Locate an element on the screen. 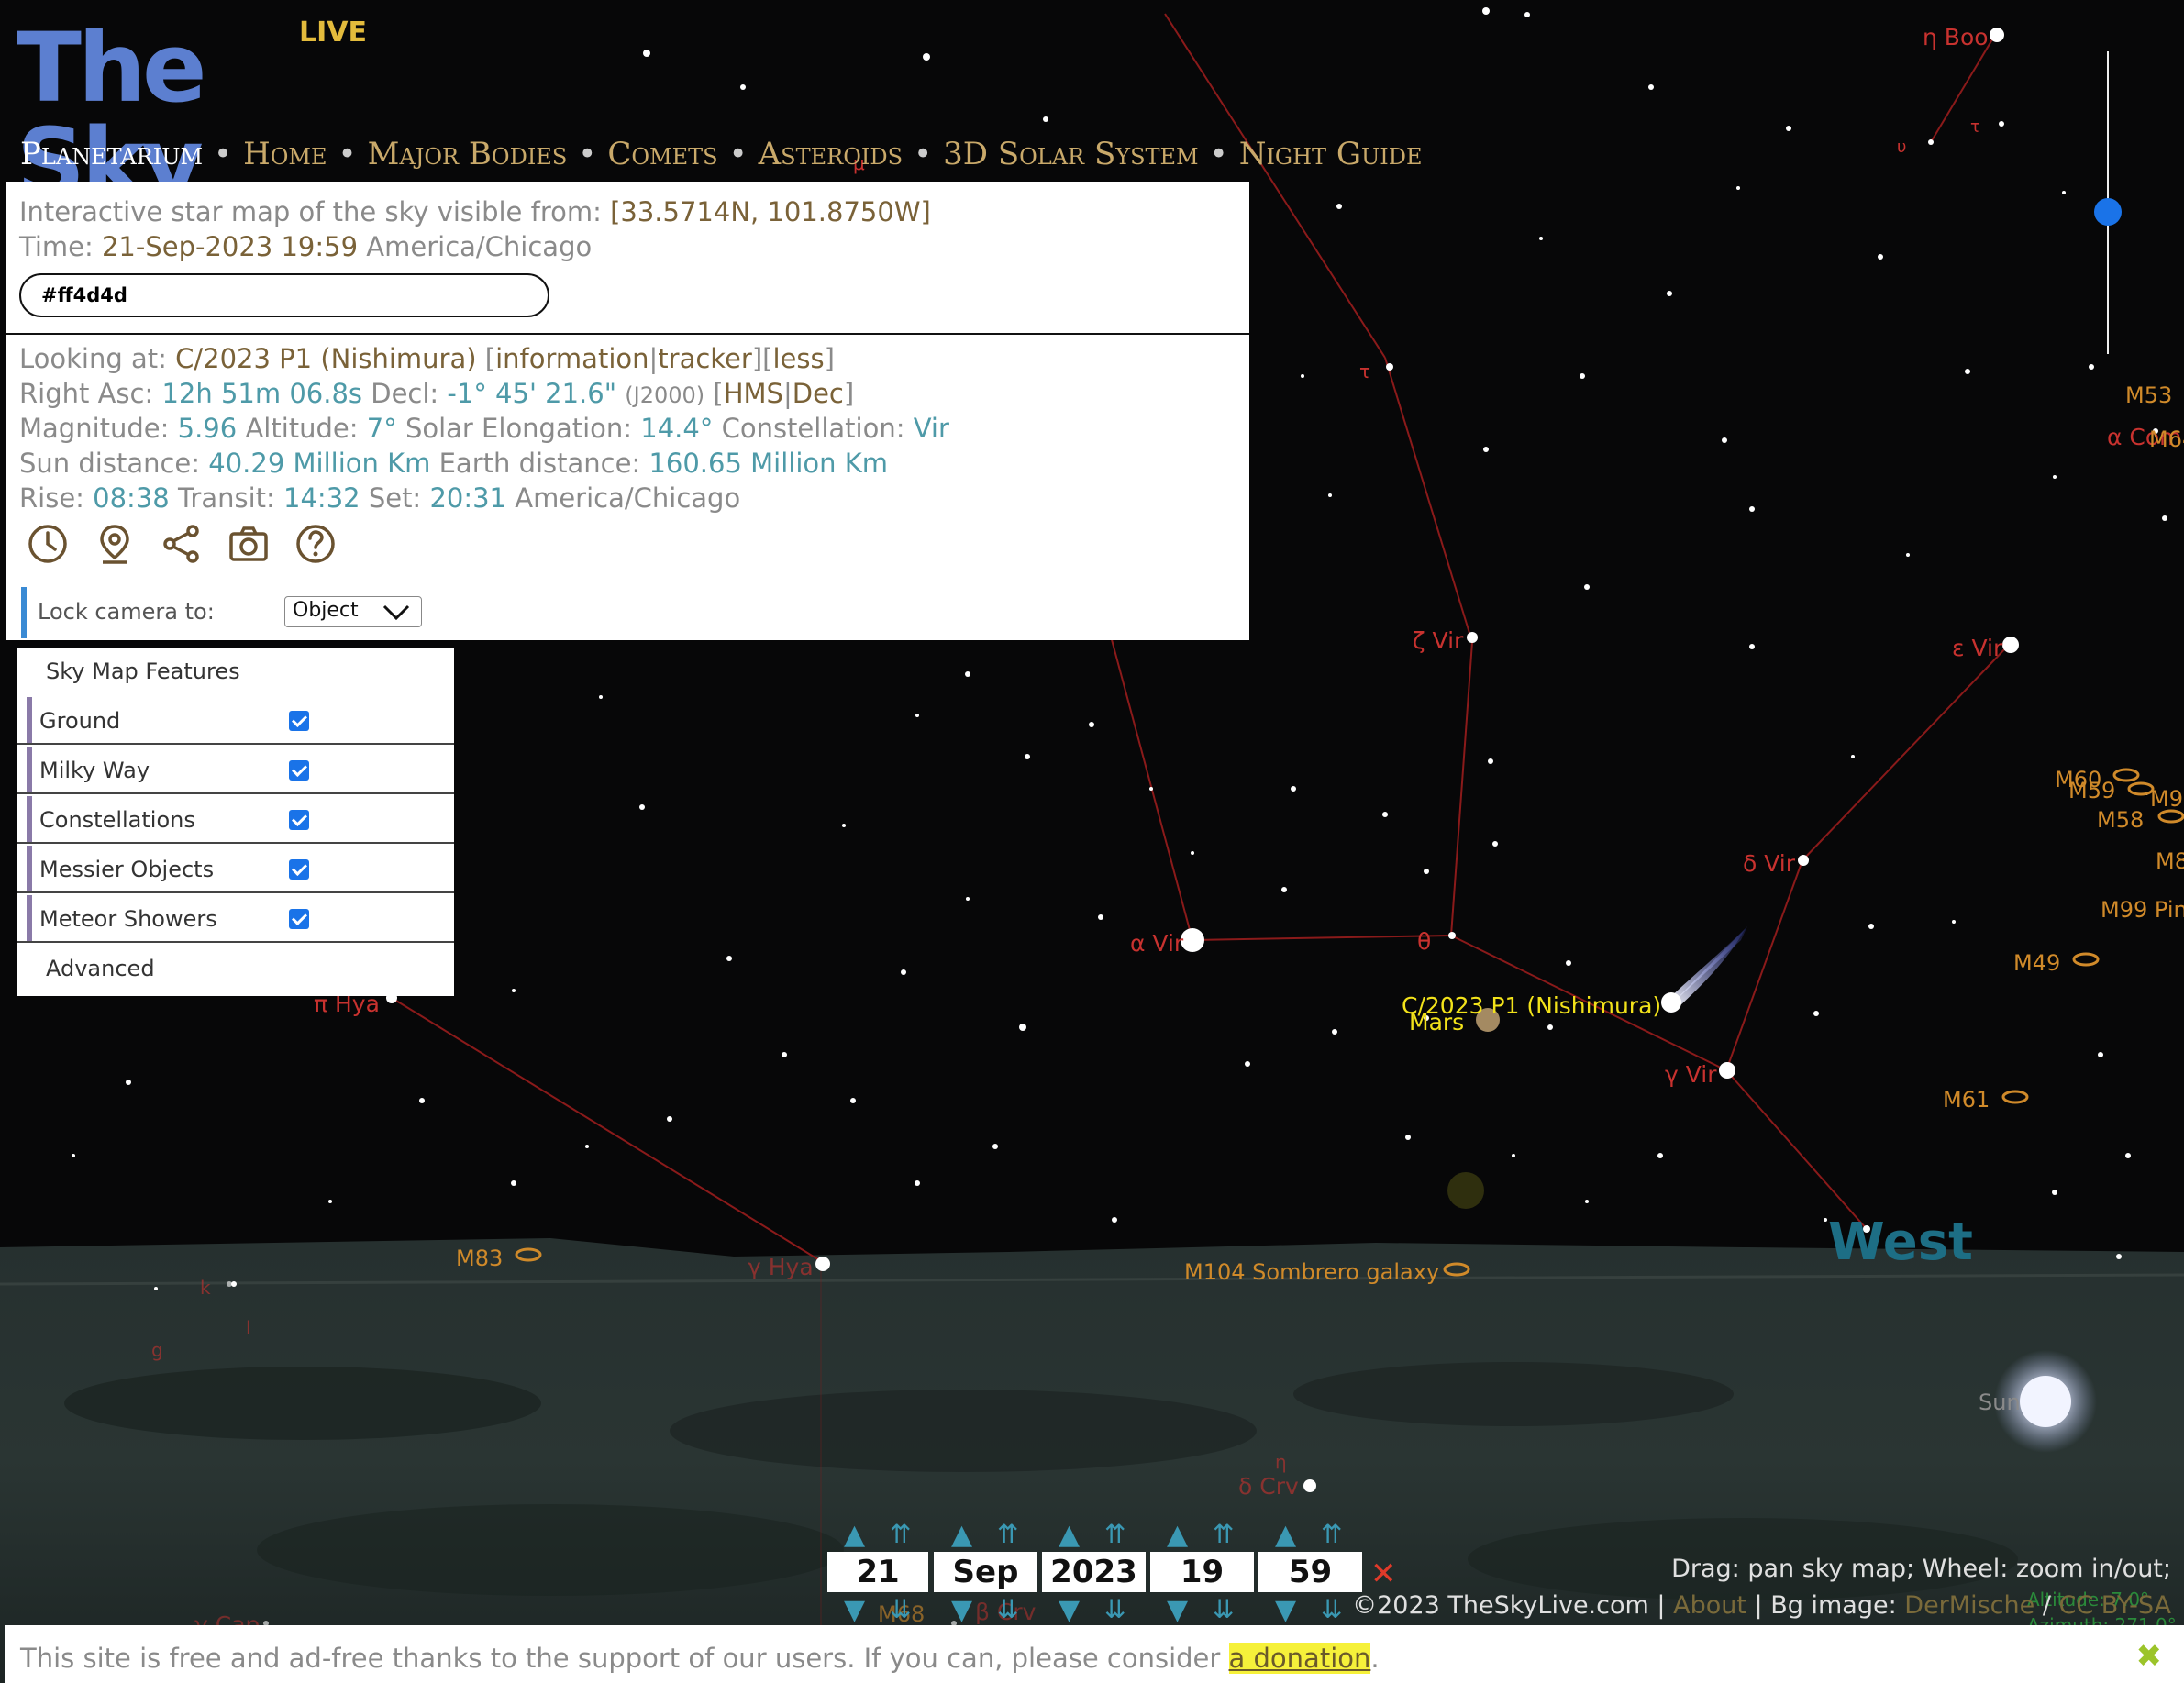 This screenshot has height=1683, width=2184. label-theta: θ is located at coordinates (1424, 941).